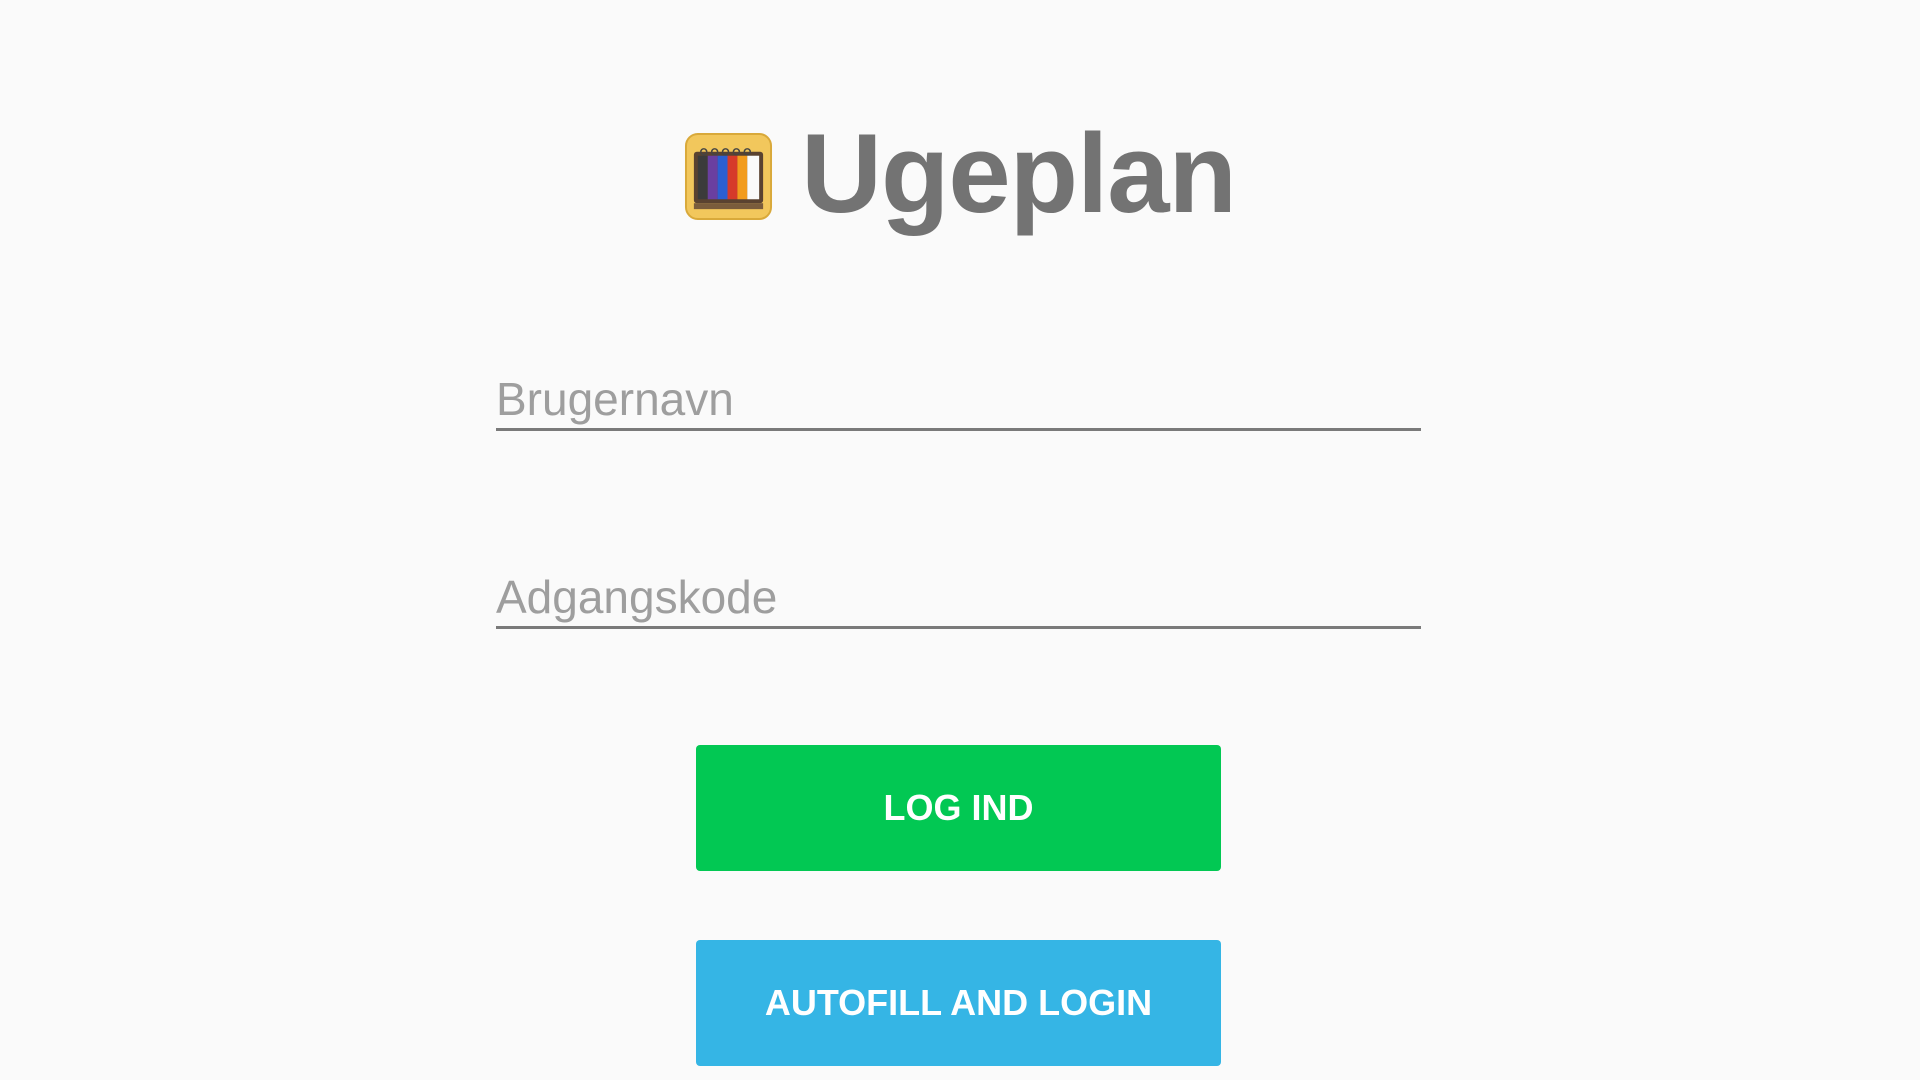 This screenshot has width=1920, height=1080. I want to click on login-button: LOG IND, so click(958, 808).